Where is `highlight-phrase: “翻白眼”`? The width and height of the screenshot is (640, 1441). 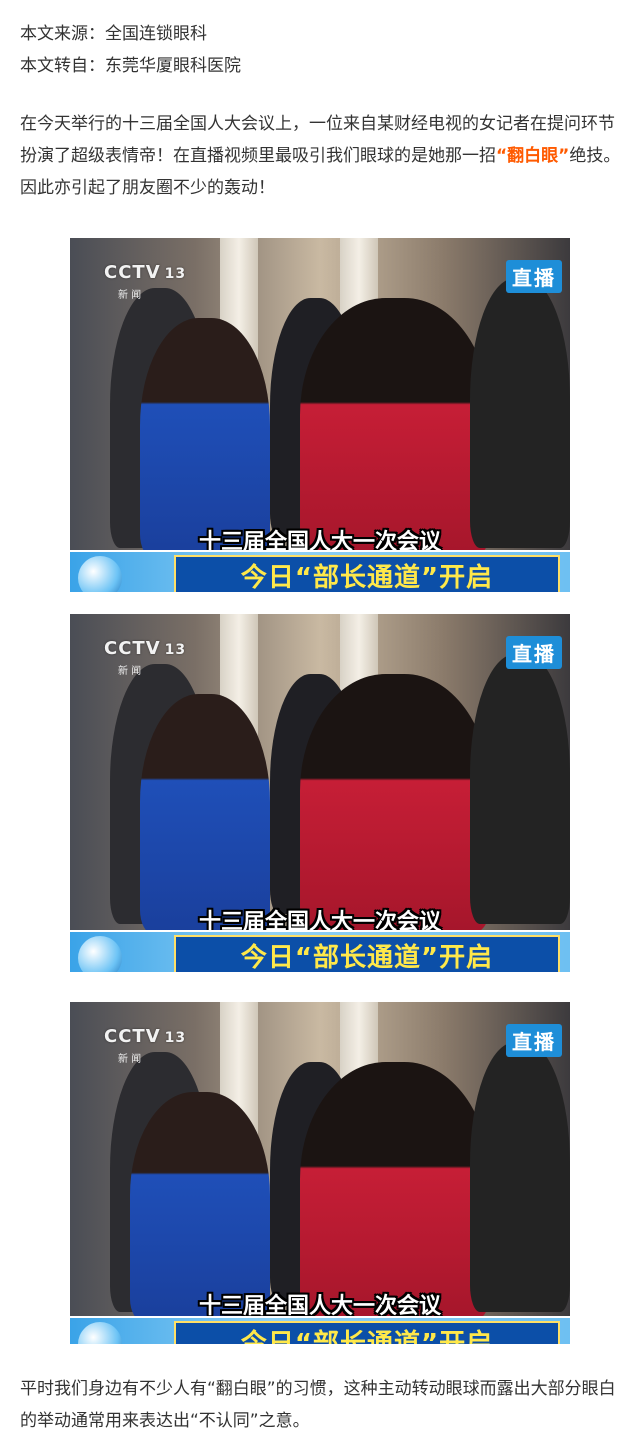
highlight-phrase: “翻白眼” is located at coordinates (533, 156).